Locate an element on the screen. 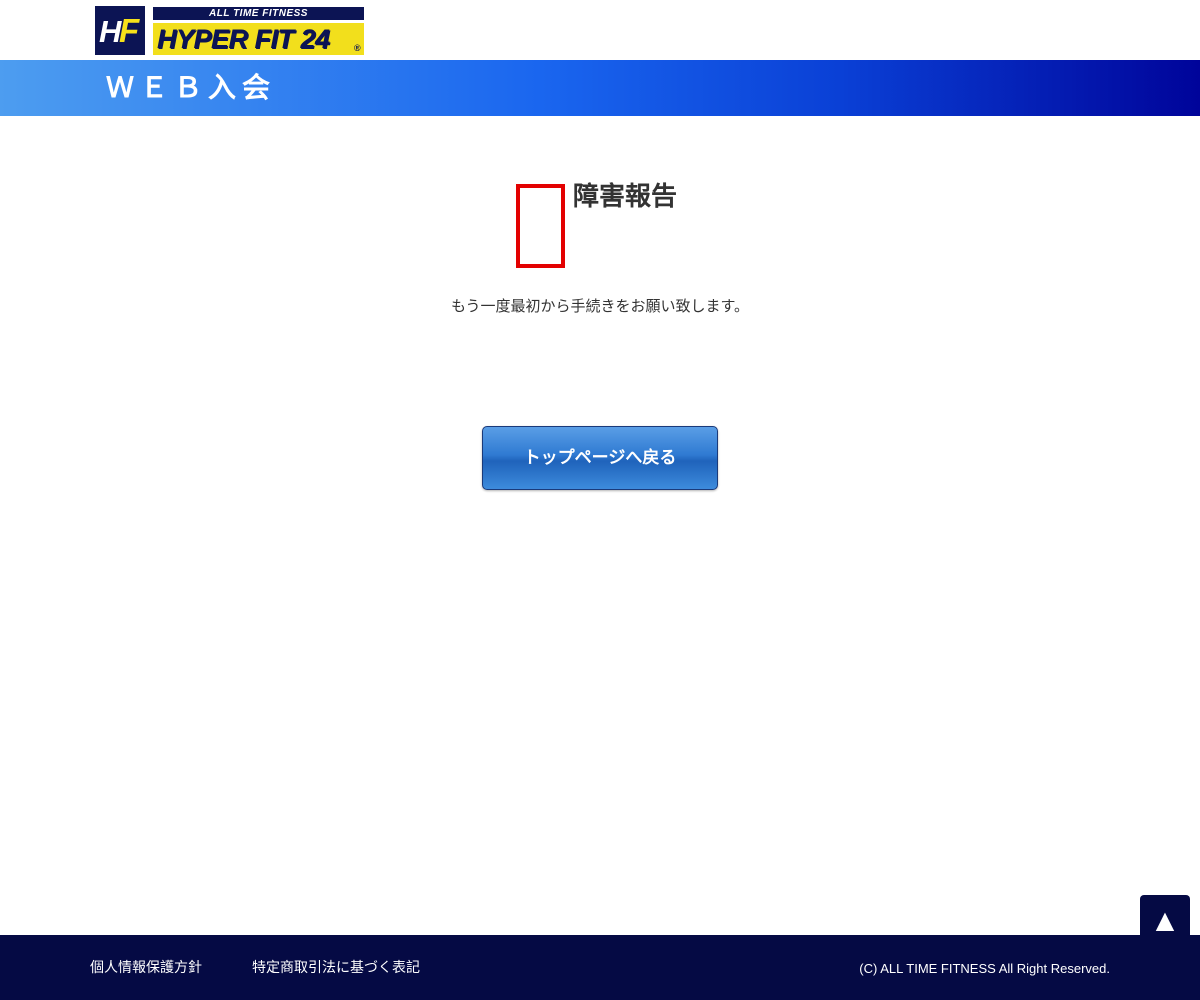 Image resolution: width=1200 pixels, height=1000 pixels. commercial-transactions-link: 特定商取引法に基づく表記 is located at coordinates (336, 968).